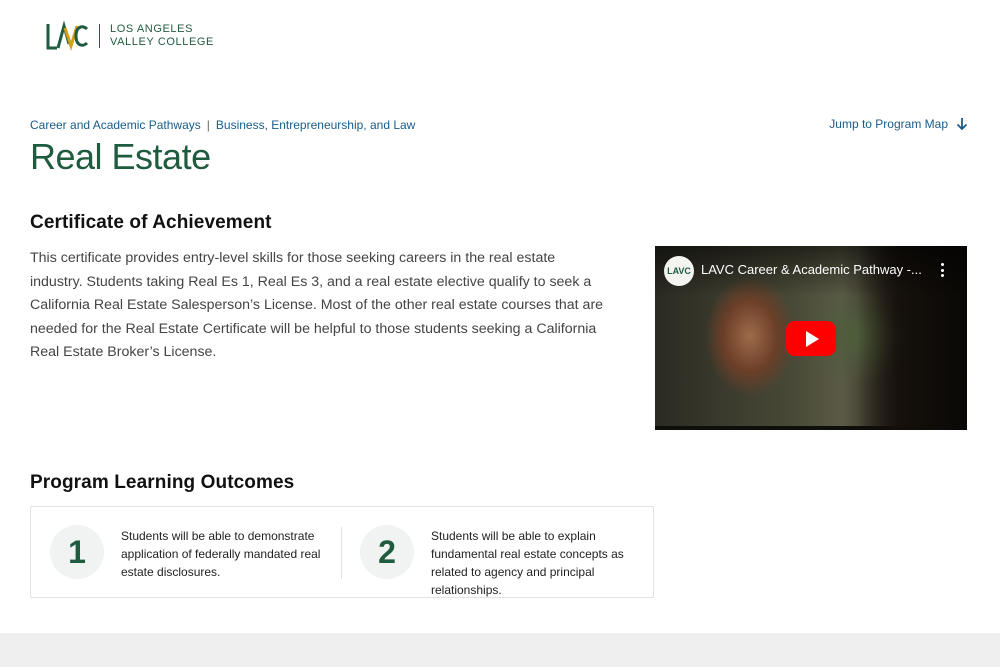  Describe the element at coordinates (315, 125) in the screenshot. I see `breadcrumb-link-business: Business, Entrepreneurship, and Law` at that location.